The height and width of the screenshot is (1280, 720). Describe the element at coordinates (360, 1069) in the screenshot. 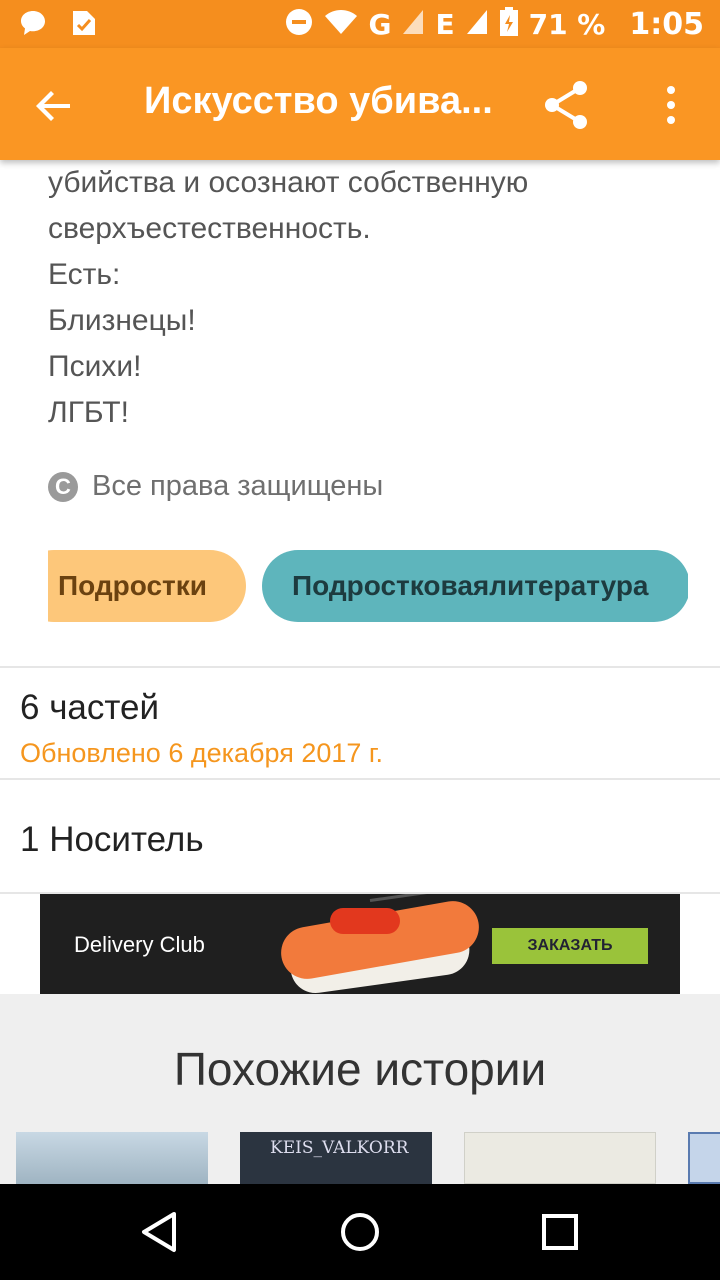

I see `similar-heading: Похожие истории` at that location.